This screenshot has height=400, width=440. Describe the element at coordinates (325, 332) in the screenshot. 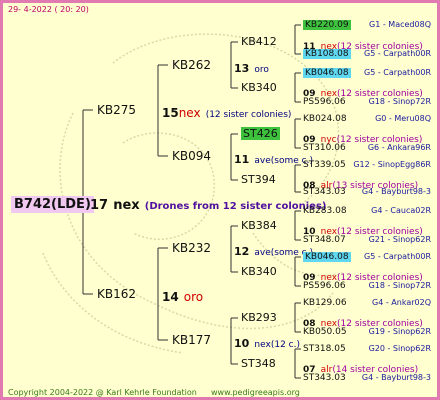

I see `gen5-name: KB050.05` at that location.